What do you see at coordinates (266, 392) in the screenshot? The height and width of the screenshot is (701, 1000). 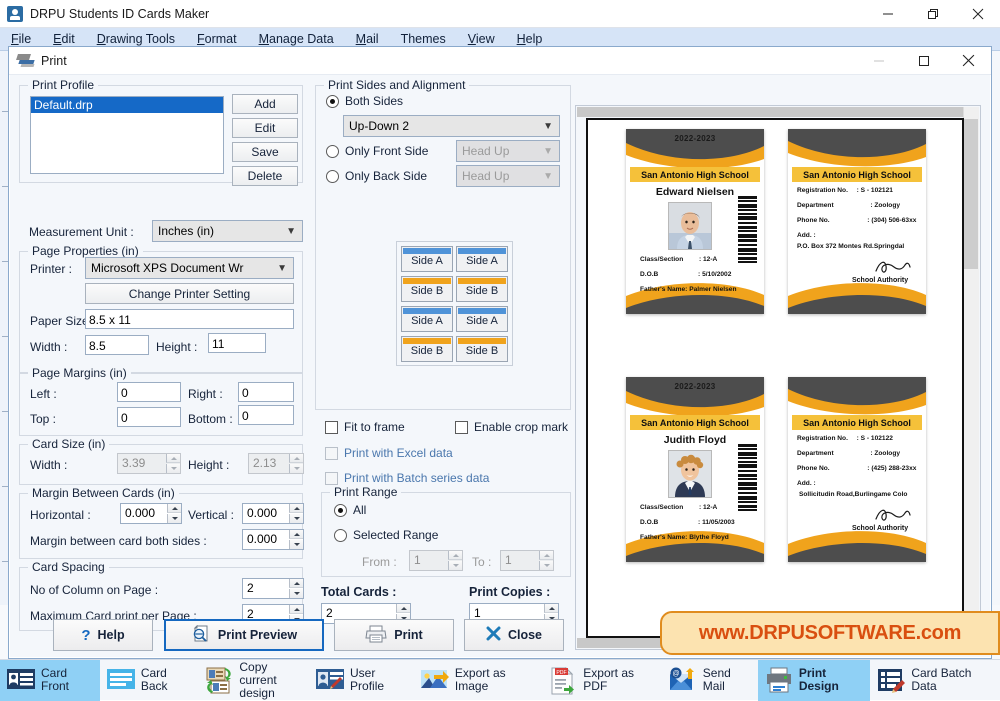 I see `margin-right-input: 0` at bounding box center [266, 392].